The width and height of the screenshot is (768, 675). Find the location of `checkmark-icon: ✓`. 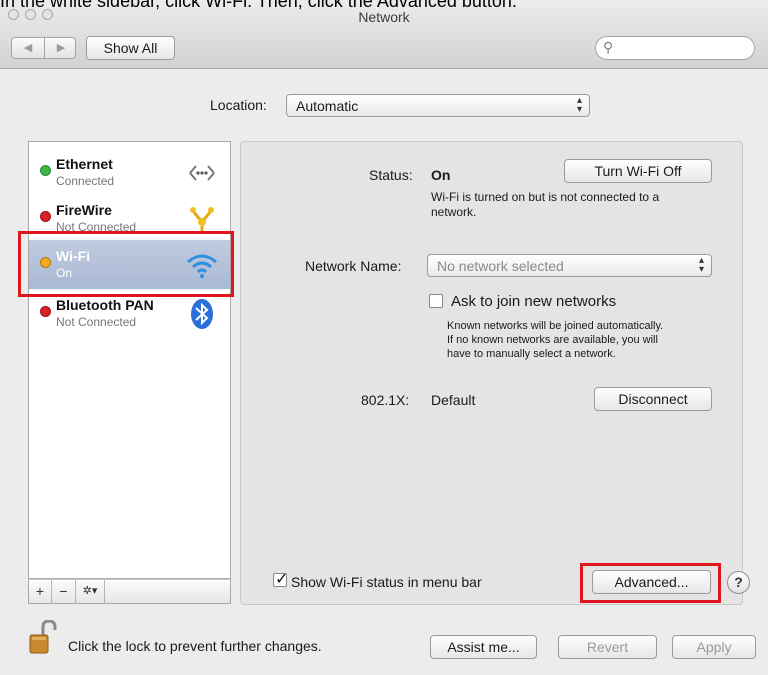

checkmark-icon: ✓ is located at coordinates (282, 579).